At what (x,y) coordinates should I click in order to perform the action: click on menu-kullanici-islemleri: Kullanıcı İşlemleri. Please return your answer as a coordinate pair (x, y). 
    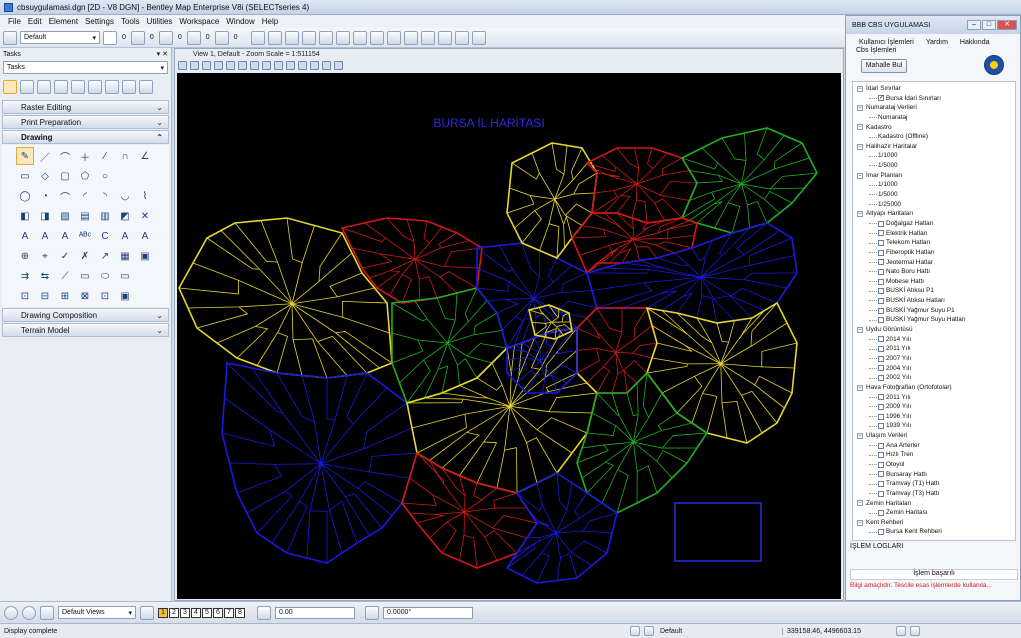
    Looking at the image, I should click on (886, 42).